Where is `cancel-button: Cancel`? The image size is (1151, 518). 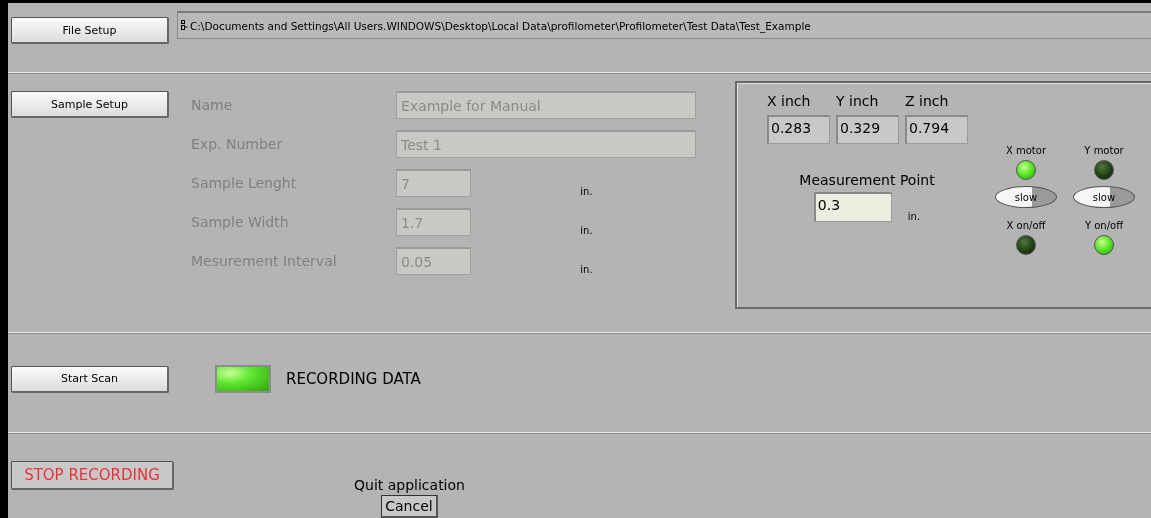 cancel-button: Cancel is located at coordinates (409, 506).